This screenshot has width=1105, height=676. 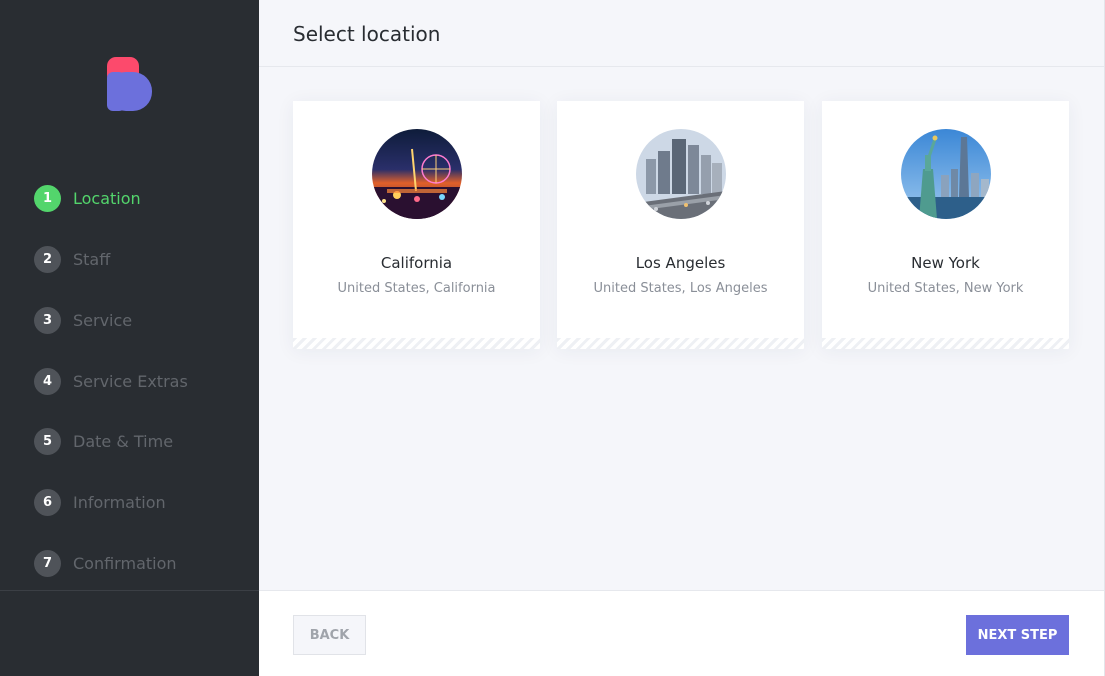 I want to click on step-service-extras: 4 Service Extras, so click(x=144, y=381).